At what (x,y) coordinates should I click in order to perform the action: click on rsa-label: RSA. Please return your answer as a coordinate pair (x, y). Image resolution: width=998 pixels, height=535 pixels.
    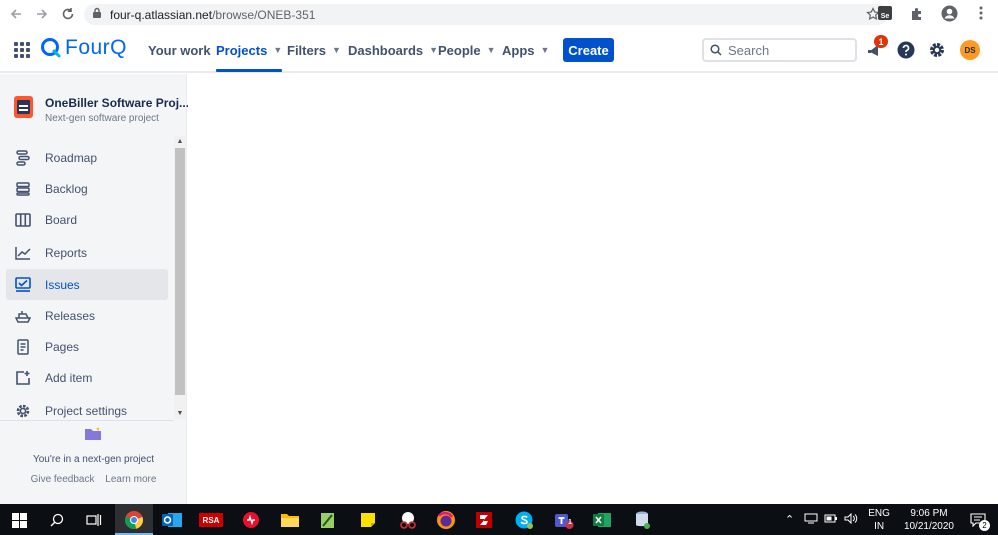
    Looking at the image, I should click on (211, 520).